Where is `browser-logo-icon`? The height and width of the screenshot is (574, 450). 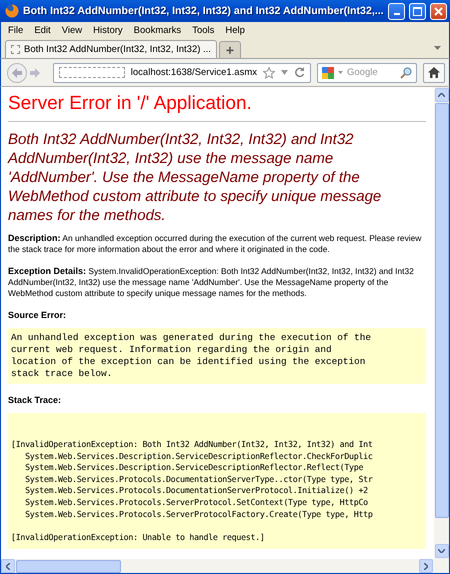
browser-logo-icon is located at coordinates (12, 11).